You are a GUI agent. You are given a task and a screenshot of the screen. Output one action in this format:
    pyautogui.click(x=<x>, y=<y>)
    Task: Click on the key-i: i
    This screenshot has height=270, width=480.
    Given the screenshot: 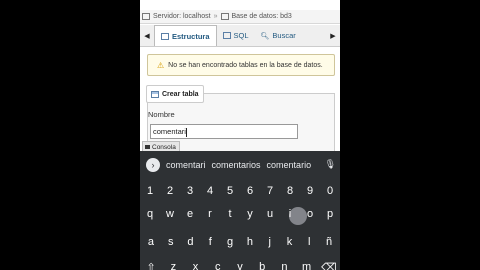 What is the action you would take?
    pyautogui.click(x=290, y=214)
    